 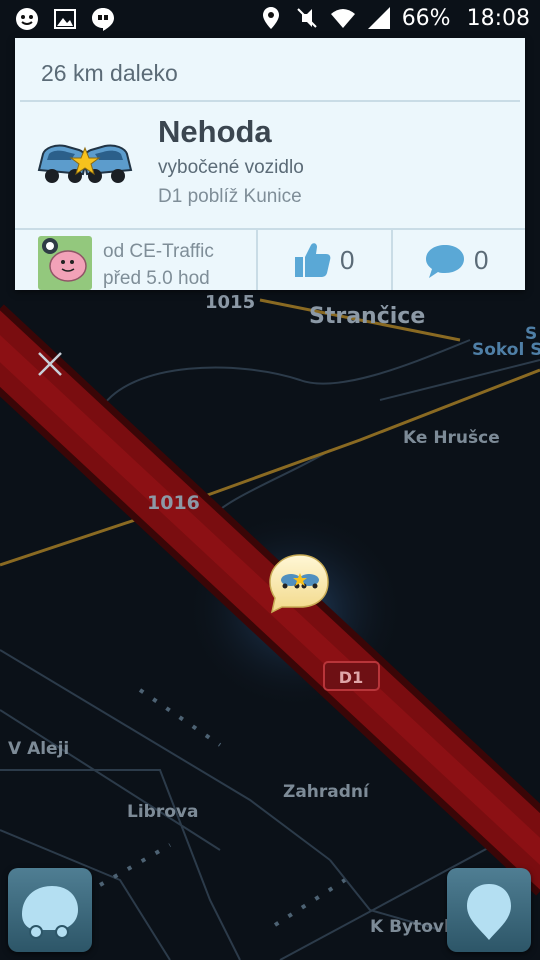 What do you see at coordinates (313, 260) in the screenshot?
I see `thumbs-up-icon` at bounding box center [313, 260].